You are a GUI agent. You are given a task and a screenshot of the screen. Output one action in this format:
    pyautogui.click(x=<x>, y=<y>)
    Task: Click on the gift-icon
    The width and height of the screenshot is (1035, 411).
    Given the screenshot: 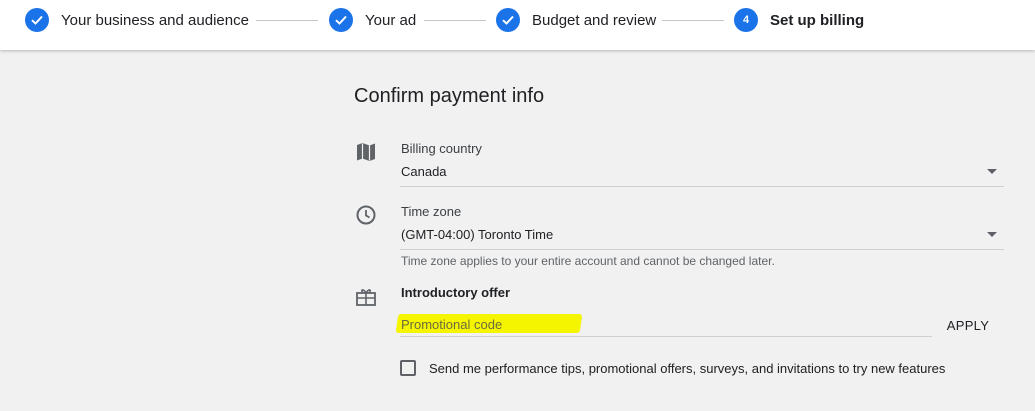 What is the action you would take?
    pyautogui.click(x=366, y=297)
    